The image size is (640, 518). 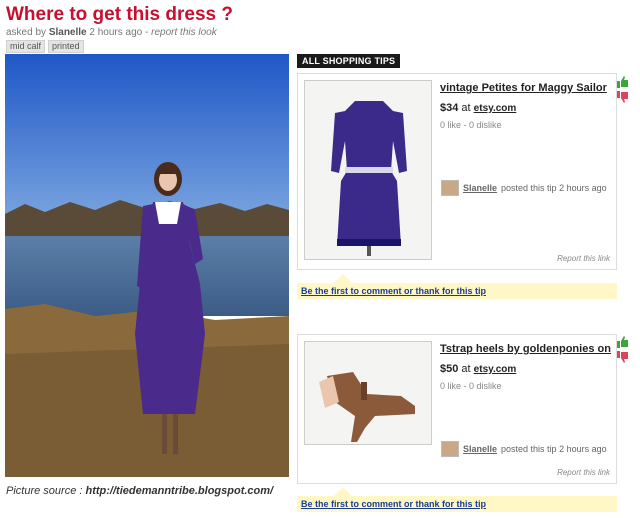 I want to click on tag-mid-calf: mid calf, so click(x=26, y=46).